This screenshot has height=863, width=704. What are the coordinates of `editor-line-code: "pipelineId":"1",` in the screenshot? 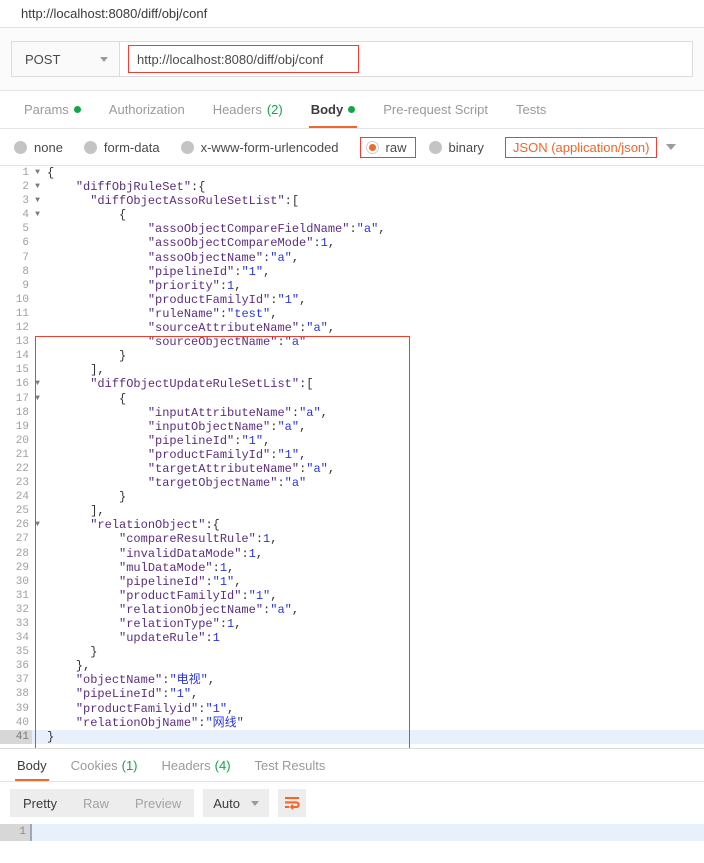 It's located at (209, 271).